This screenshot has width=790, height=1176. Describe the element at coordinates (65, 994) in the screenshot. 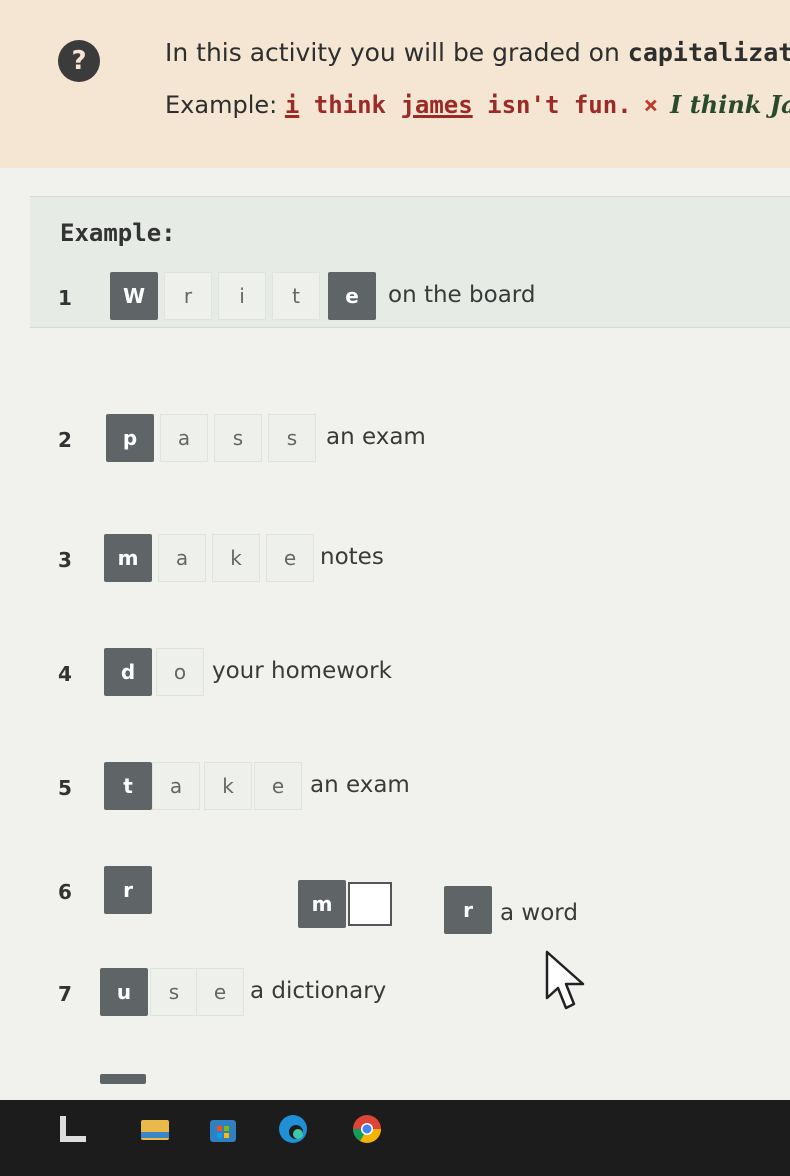

I see `row-number: 7` at that location.